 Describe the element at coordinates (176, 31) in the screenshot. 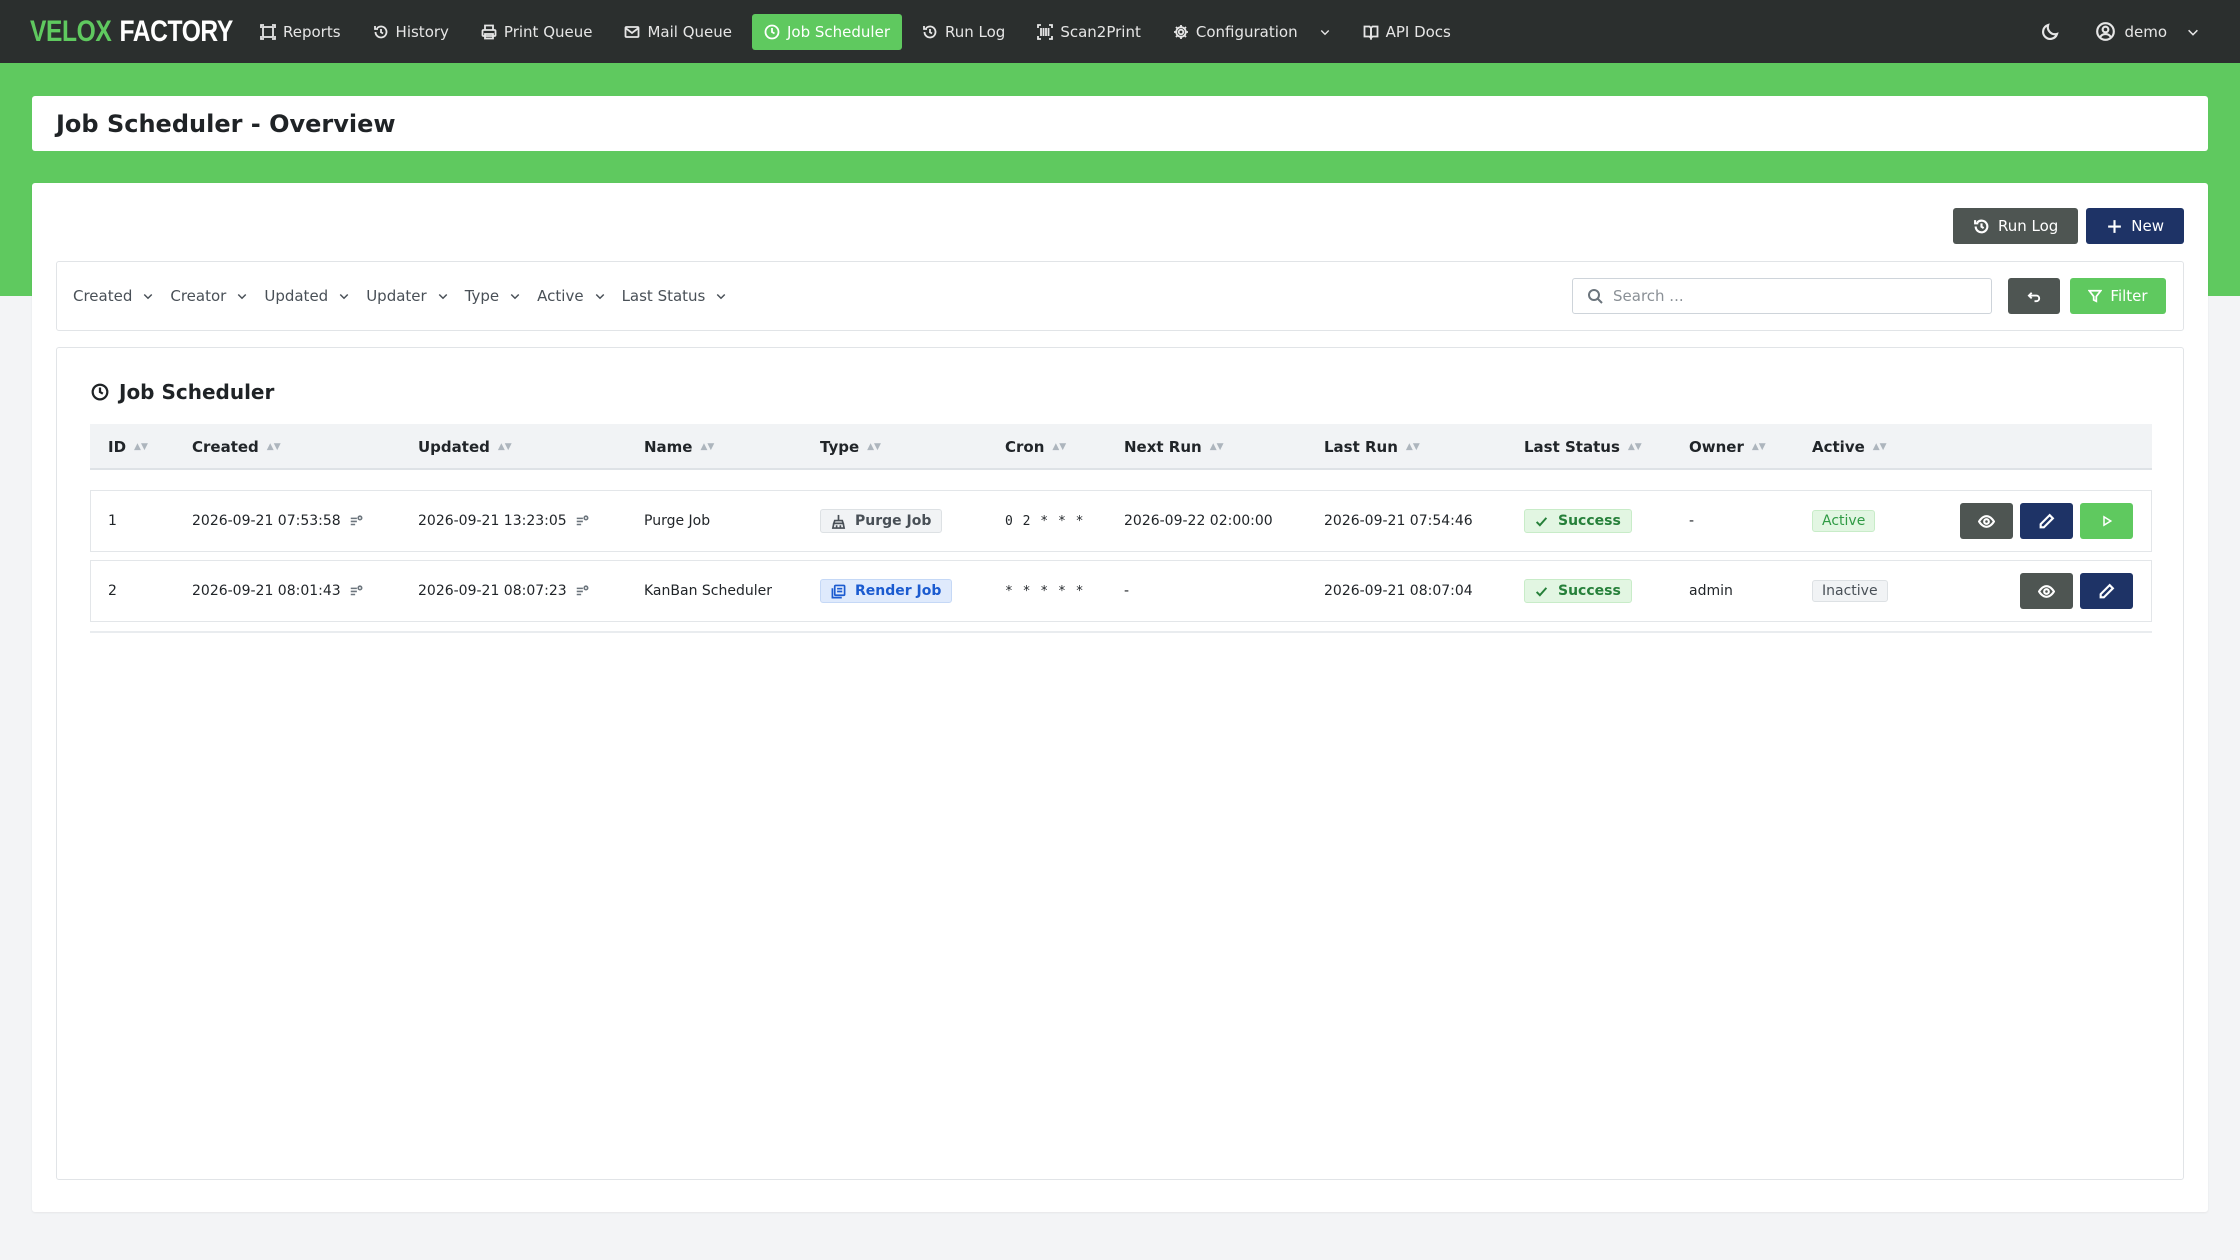

I see `brand-part-2: FACTORY` at that location.